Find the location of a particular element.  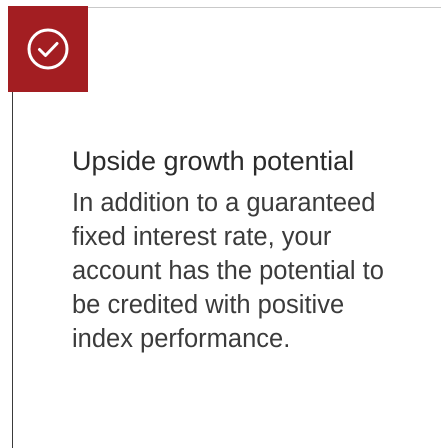

check-circle-icon is located at coordinates (48, 49).